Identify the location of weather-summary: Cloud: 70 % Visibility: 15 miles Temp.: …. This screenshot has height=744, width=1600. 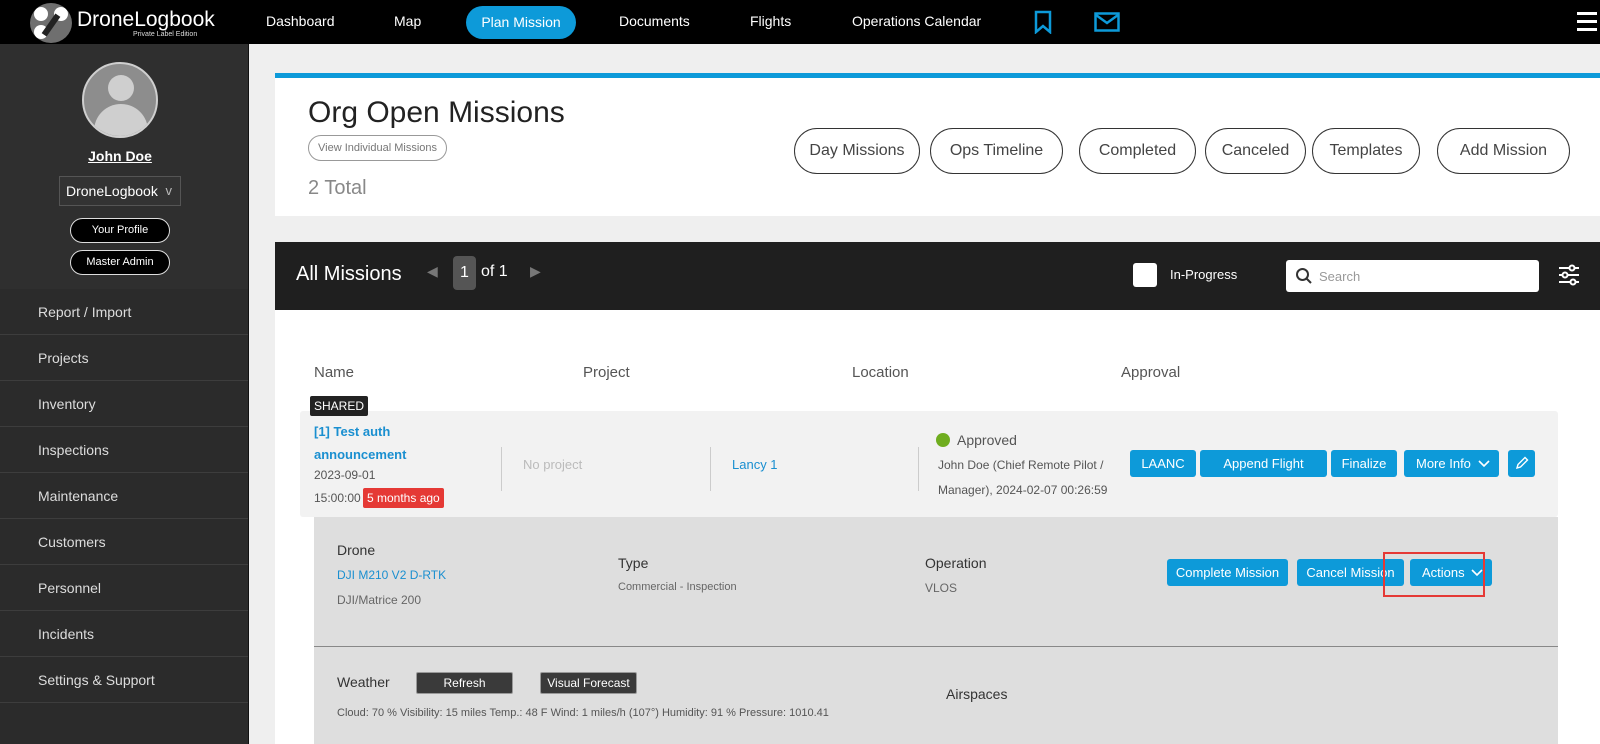
(583, 713).